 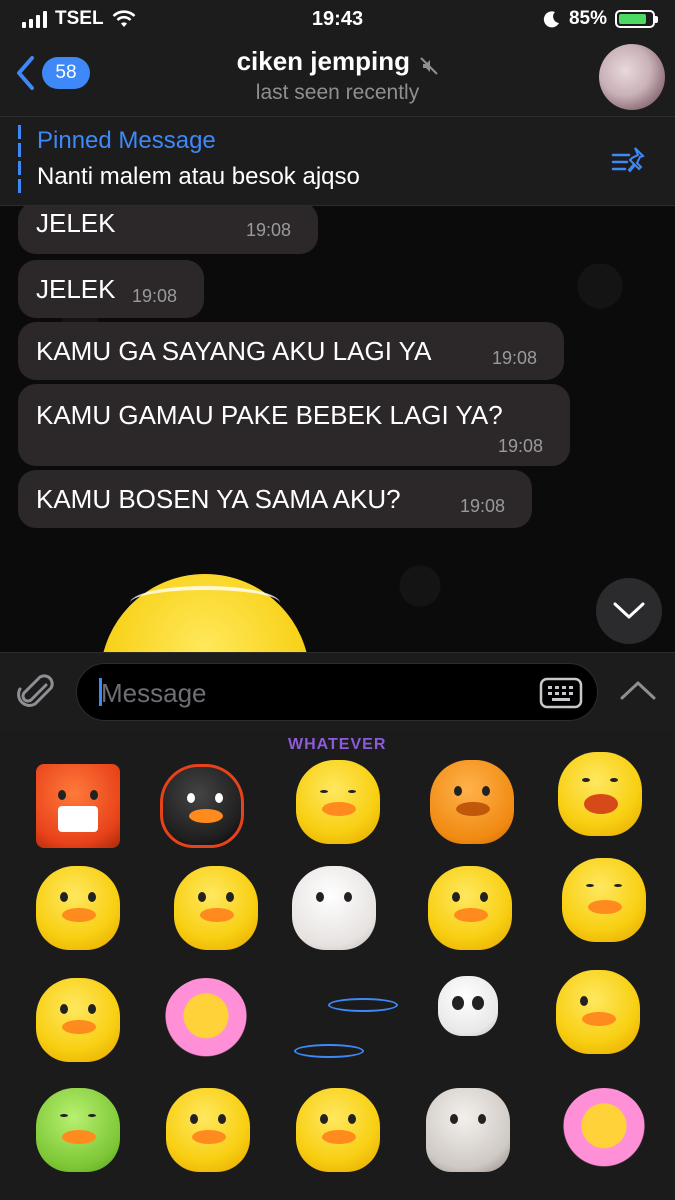 I want to click on chevron-up-icon, so click(x=638, y=690).